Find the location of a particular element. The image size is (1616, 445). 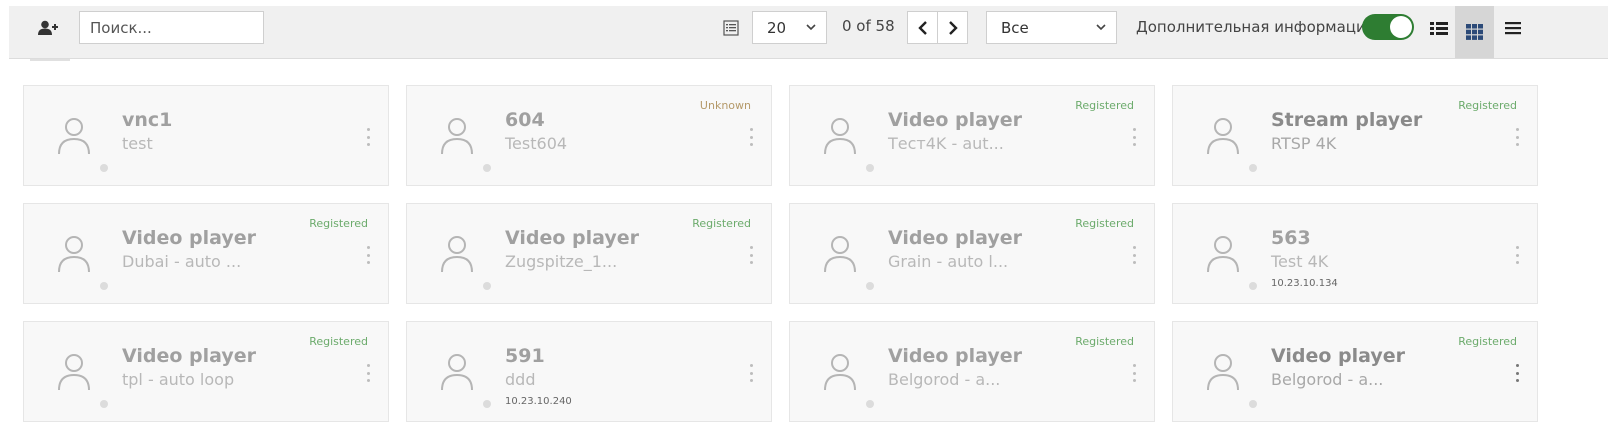

next-page-button is located at coordinates (952, 27).